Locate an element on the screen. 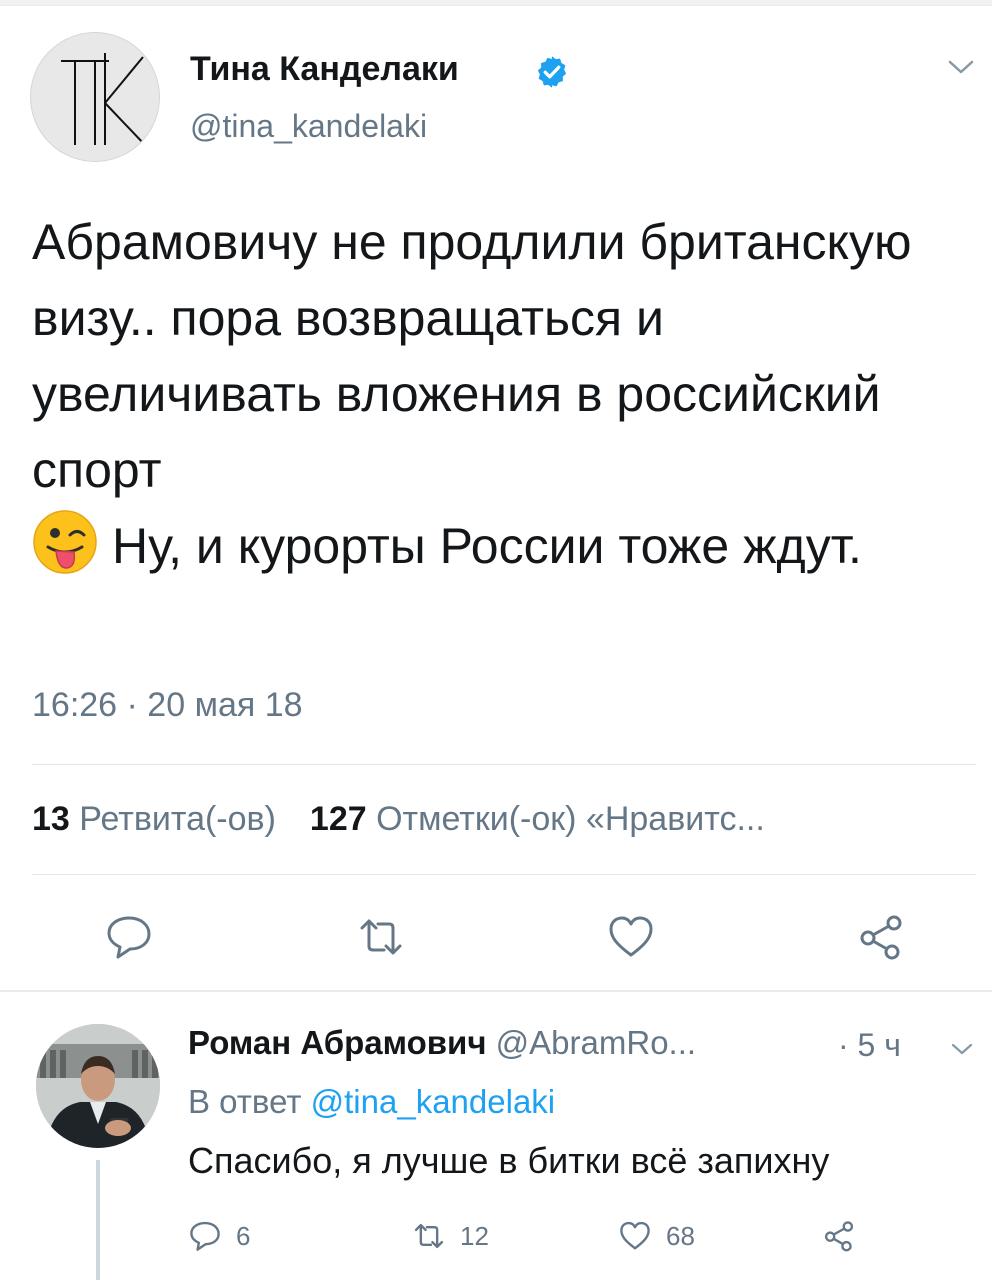 This screenshot has width=992, height=1280. reply-author-avatar is located at coordinates (98, 1086).